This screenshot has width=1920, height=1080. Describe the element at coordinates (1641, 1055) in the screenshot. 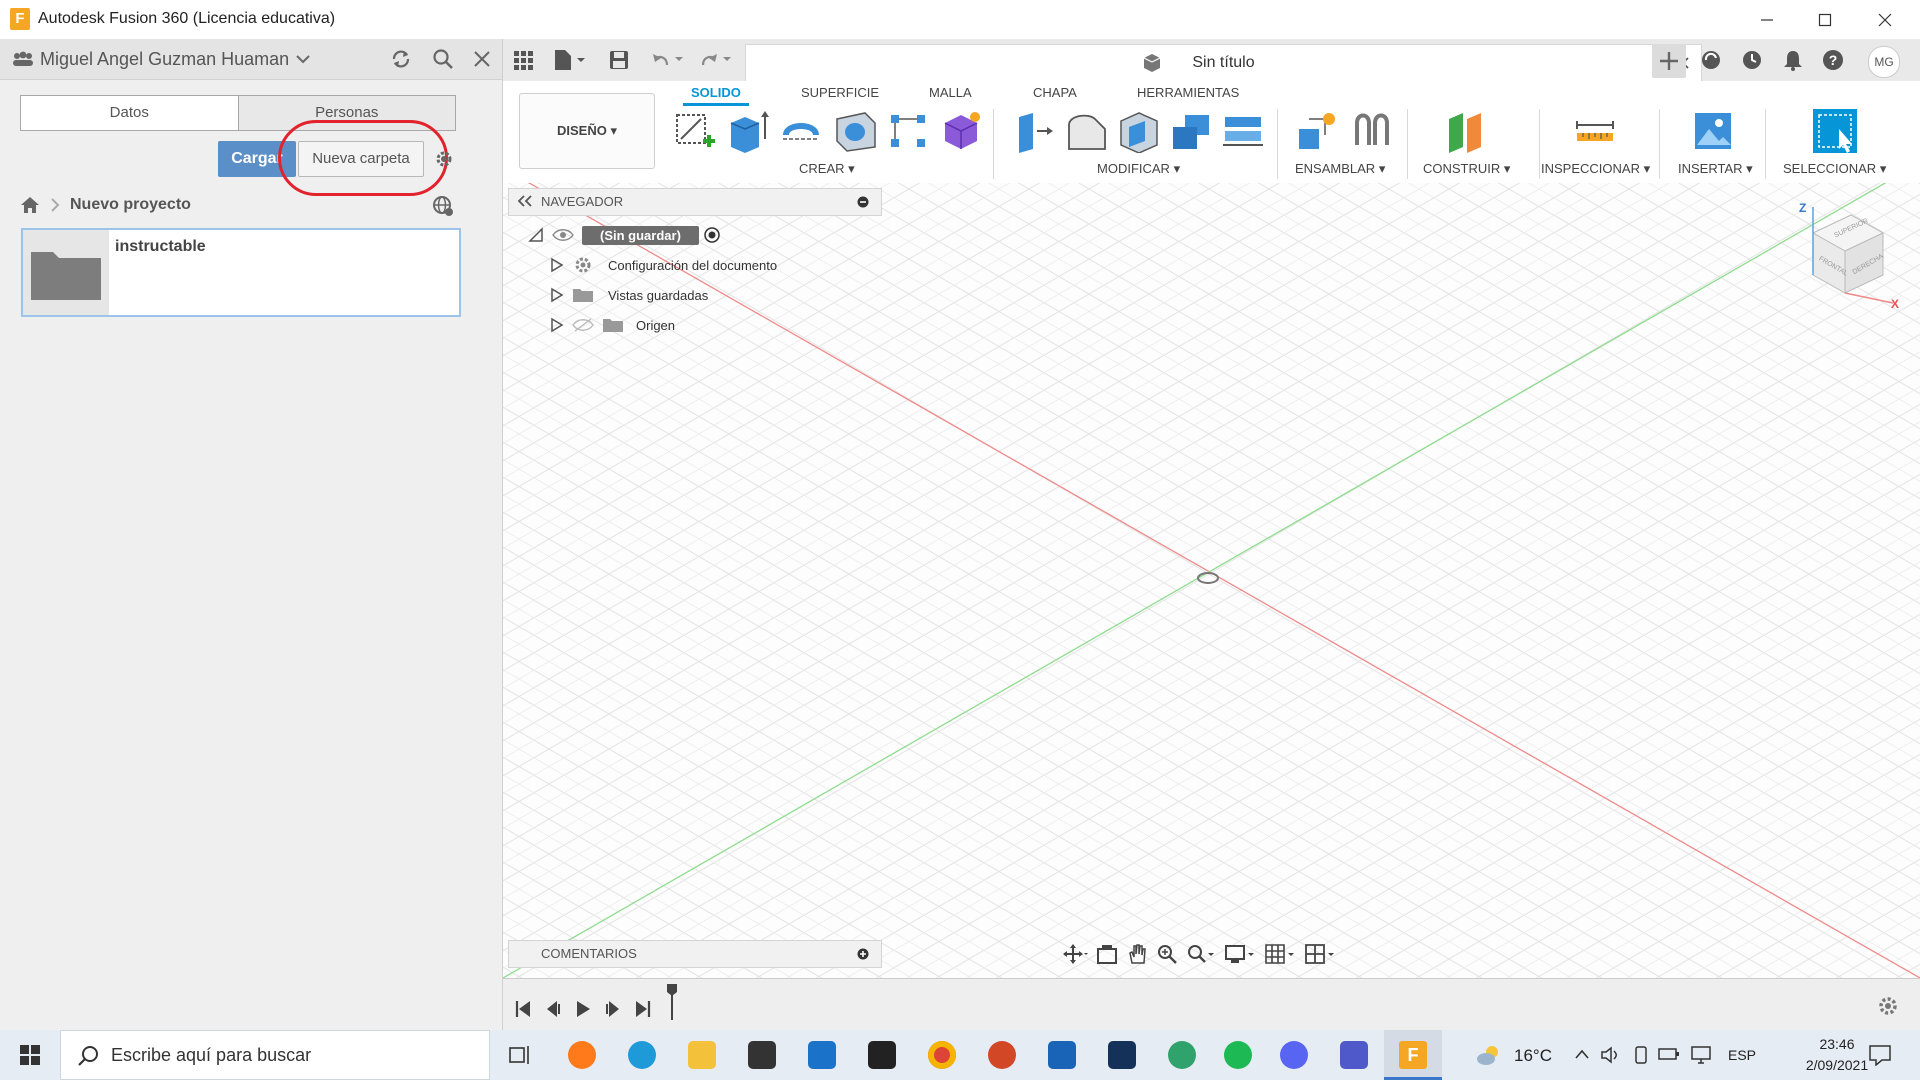

I see `device-icon` at that location.